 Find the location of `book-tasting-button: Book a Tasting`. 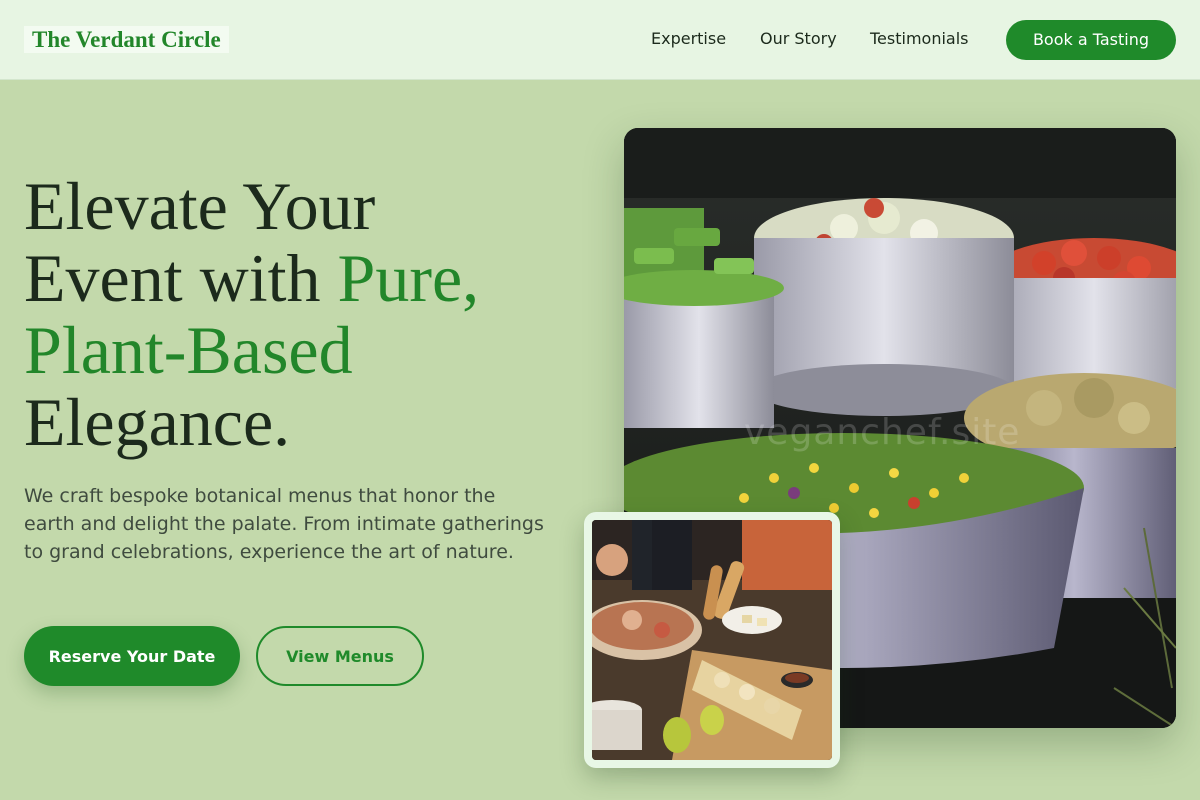

book-tasting-button: Book a Tasting is located at coordinates (1091, 40).